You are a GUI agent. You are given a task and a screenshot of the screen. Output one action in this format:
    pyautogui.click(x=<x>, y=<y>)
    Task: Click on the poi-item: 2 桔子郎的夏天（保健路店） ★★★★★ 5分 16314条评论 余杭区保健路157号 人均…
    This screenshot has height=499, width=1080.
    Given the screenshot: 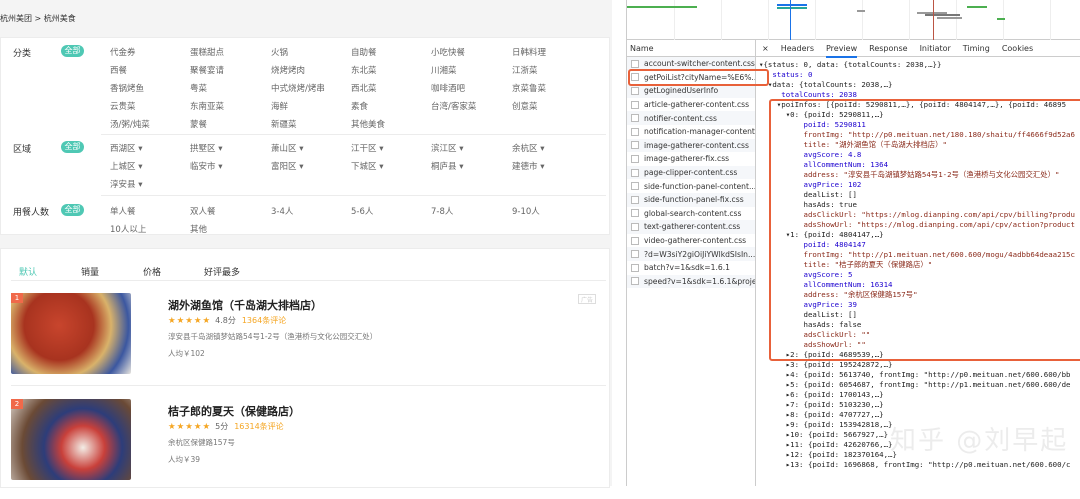 What is the action you would take?
    pyautogui.click(x=306, y=449)
    